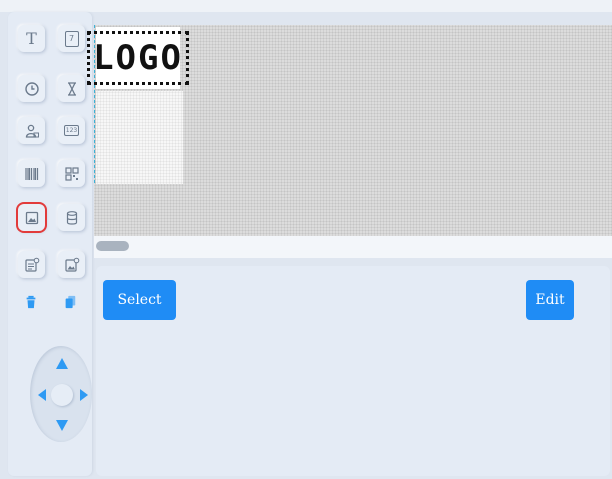 Image resolution: width=612 pixels, height=479 pixels. I want to click on database-icon, so click(71, 217).